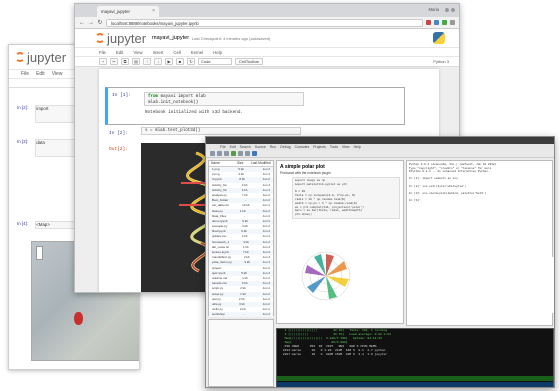  What do you see at coordinates (240, 153) in the screenshot?
I see `debug-icon` at bounding box center [240, 153].